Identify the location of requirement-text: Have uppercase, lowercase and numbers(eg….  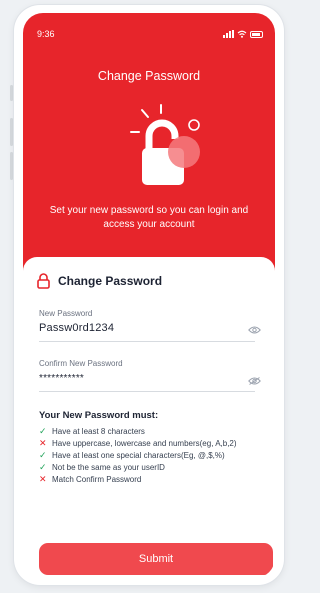
(144, 443).